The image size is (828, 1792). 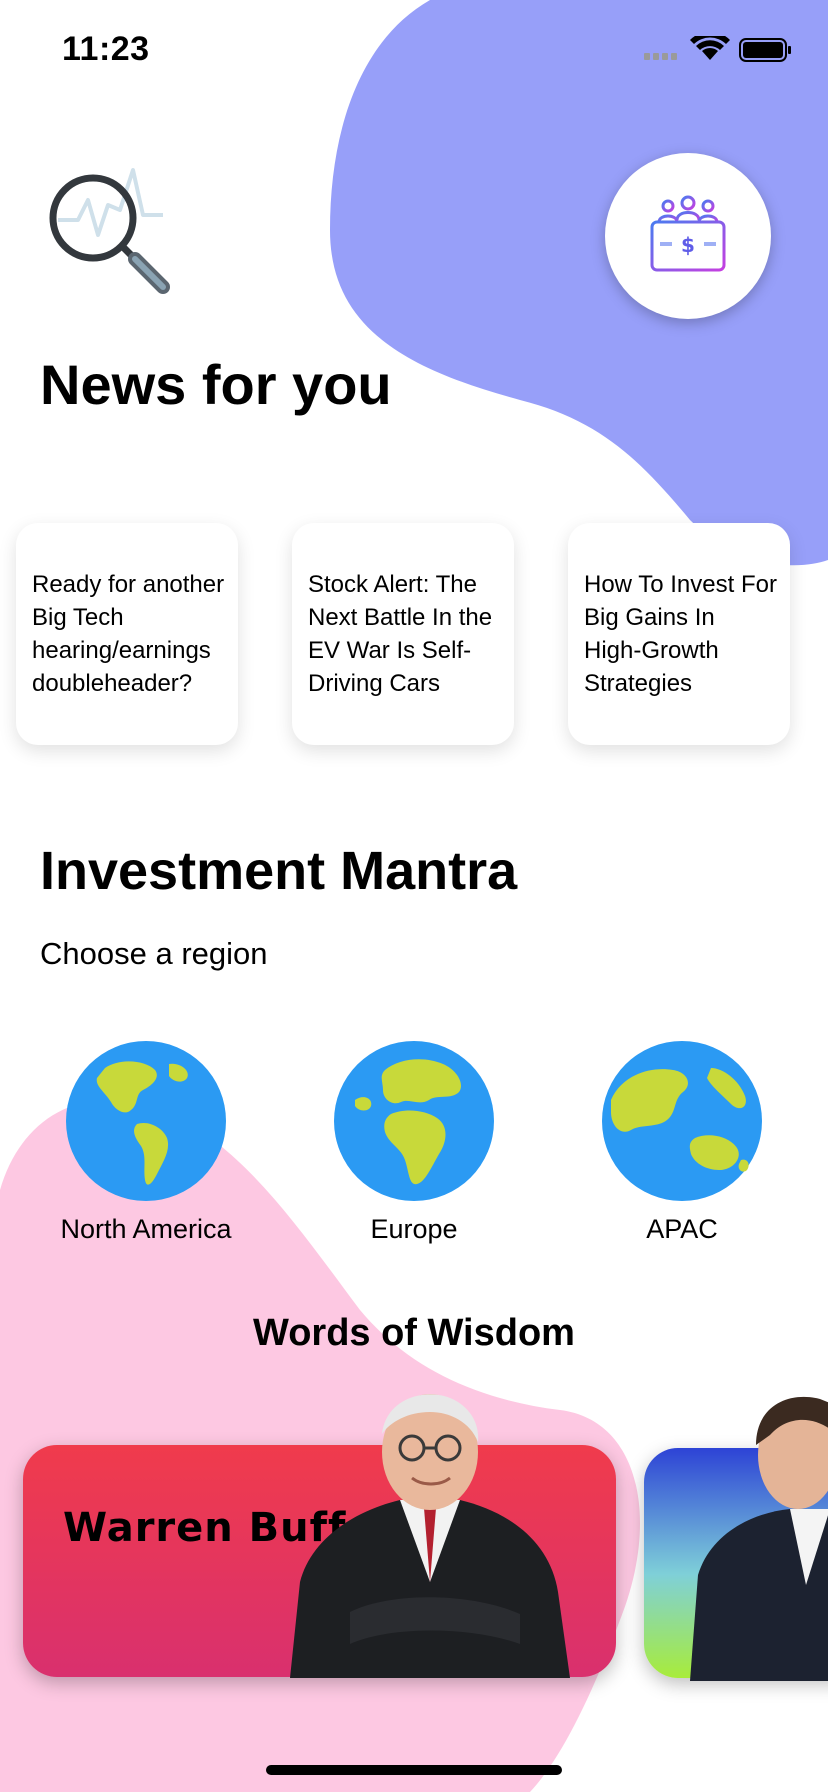 I want to click on wisdom-section-title: Words of Wisdom, so click(x=414, y=1333).